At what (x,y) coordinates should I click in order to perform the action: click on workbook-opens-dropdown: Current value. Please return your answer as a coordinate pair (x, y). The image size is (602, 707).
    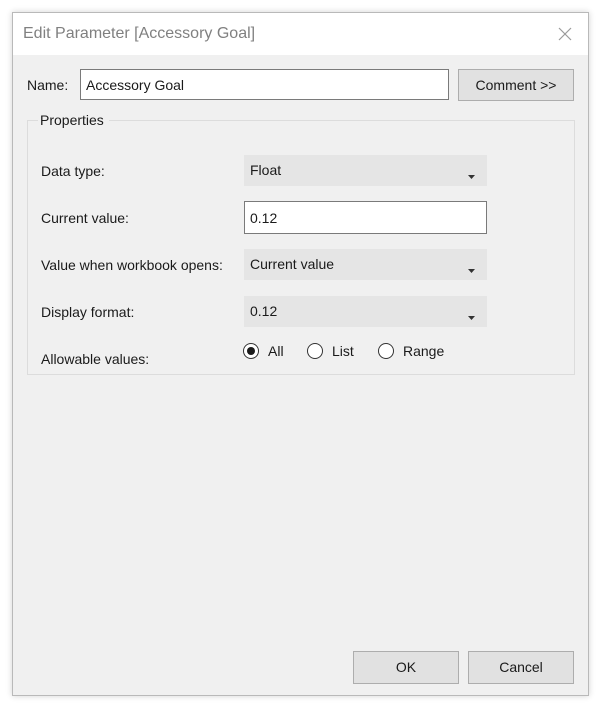
    Looking at the image, I should click on (365, 264).